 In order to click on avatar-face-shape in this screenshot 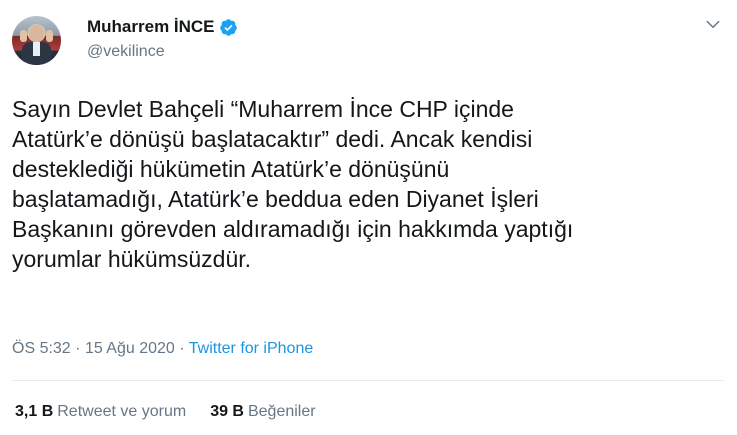, I will do `click(36, 33)`.